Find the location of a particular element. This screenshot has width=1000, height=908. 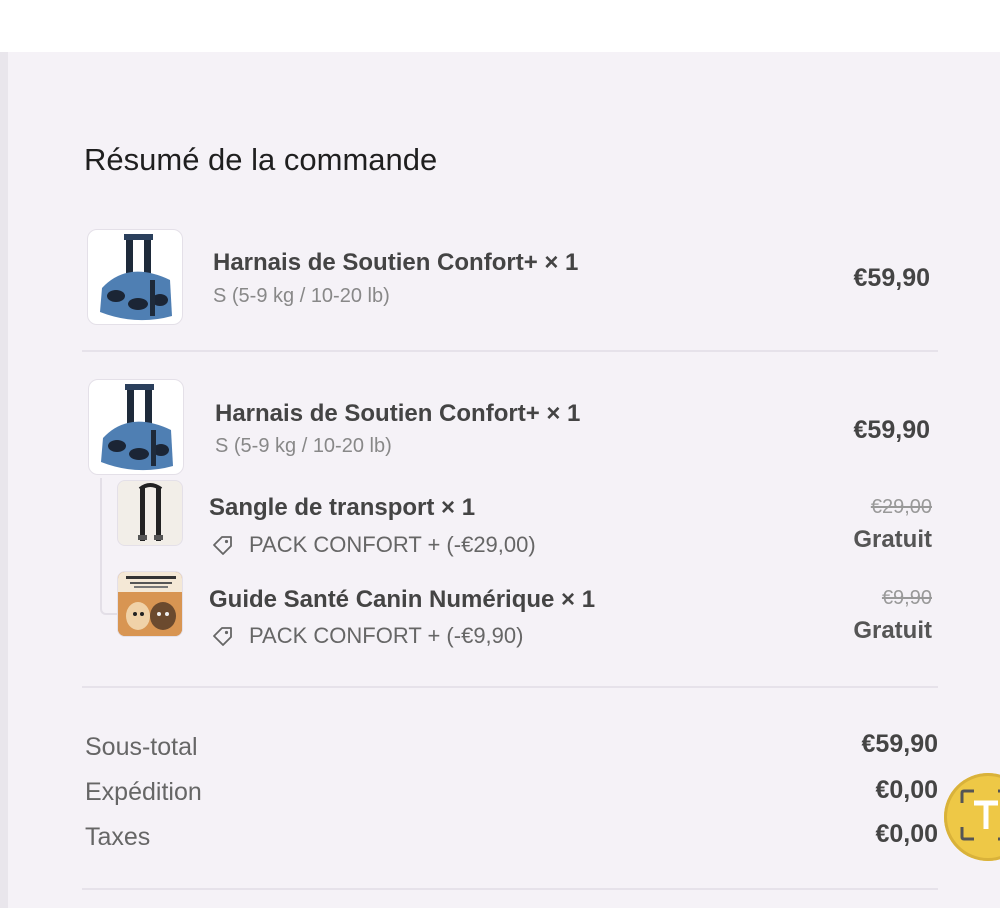

product-image-strap is located at coordinates (150, 513).